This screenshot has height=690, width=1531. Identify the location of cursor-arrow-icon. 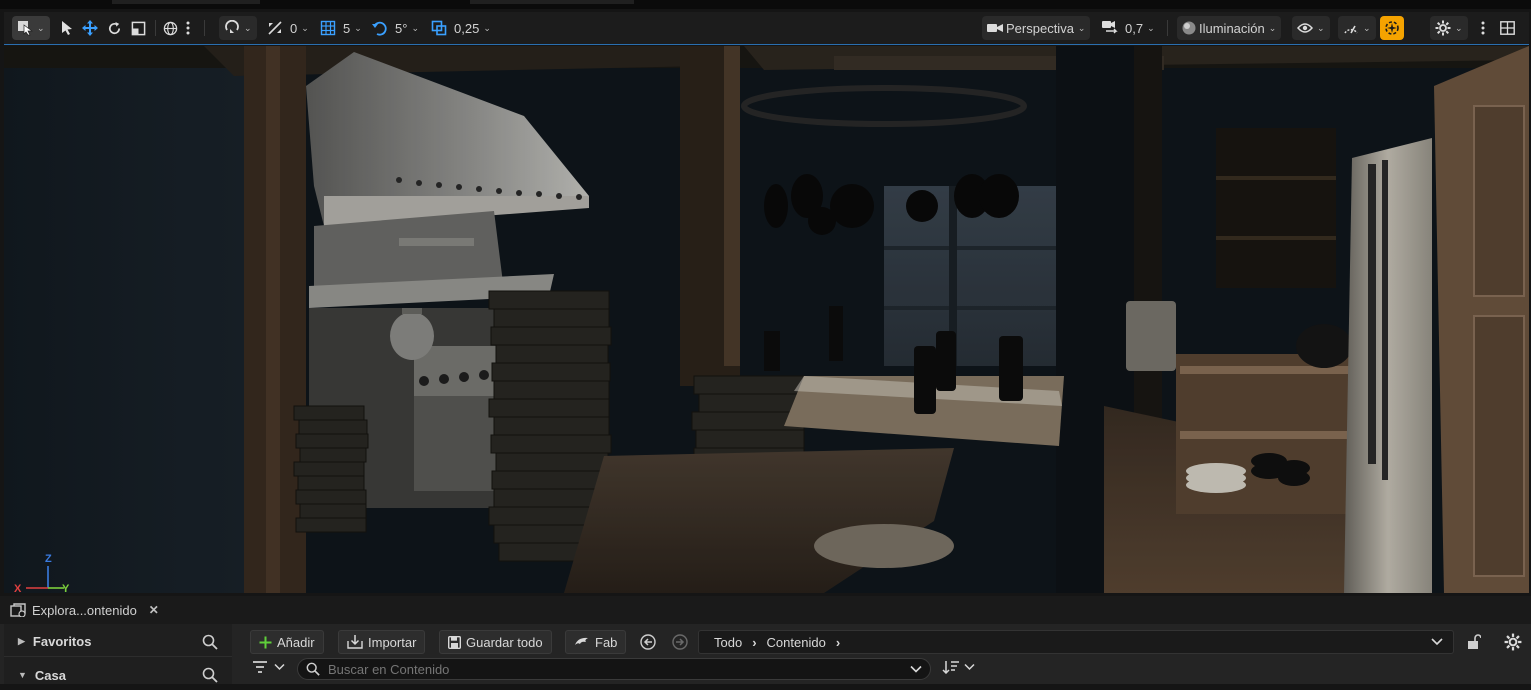
(67, 28).